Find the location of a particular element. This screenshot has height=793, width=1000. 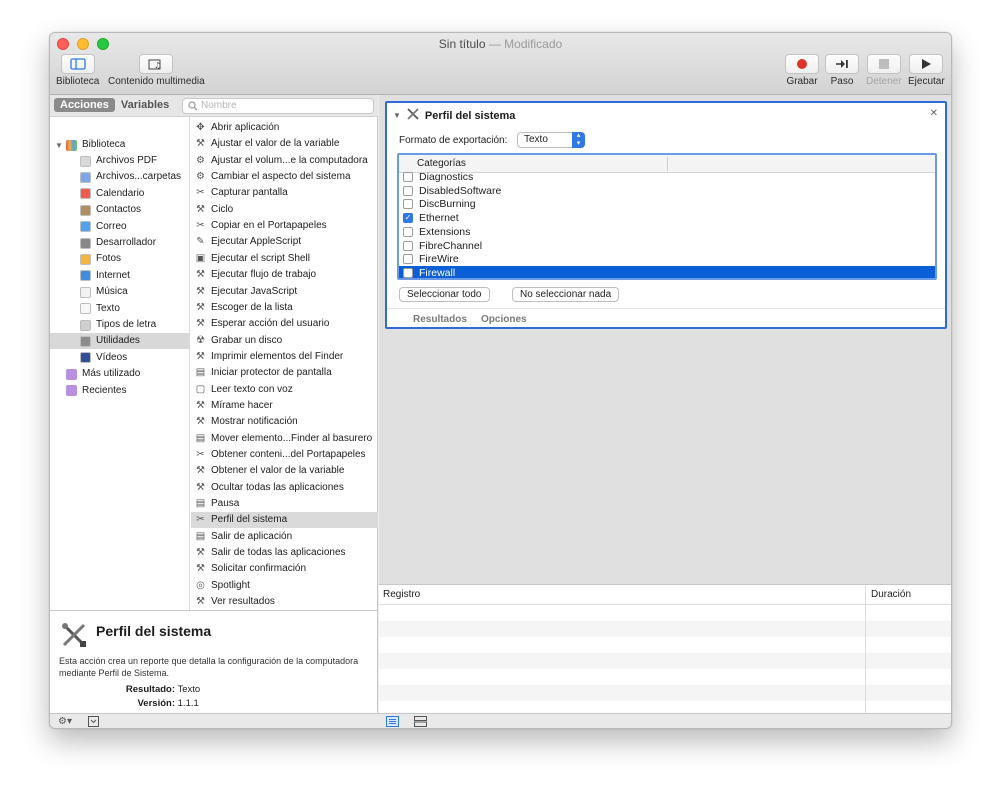

table-row: Extensions is located at coordinates (667, 232).